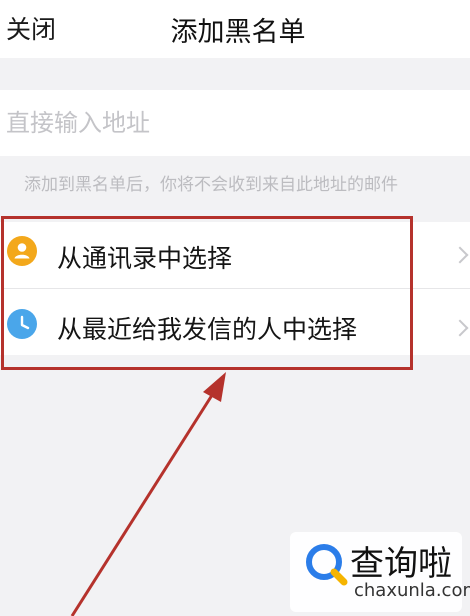  I want to click on watermark-domain: chaxunla.com, so click(412, 590).